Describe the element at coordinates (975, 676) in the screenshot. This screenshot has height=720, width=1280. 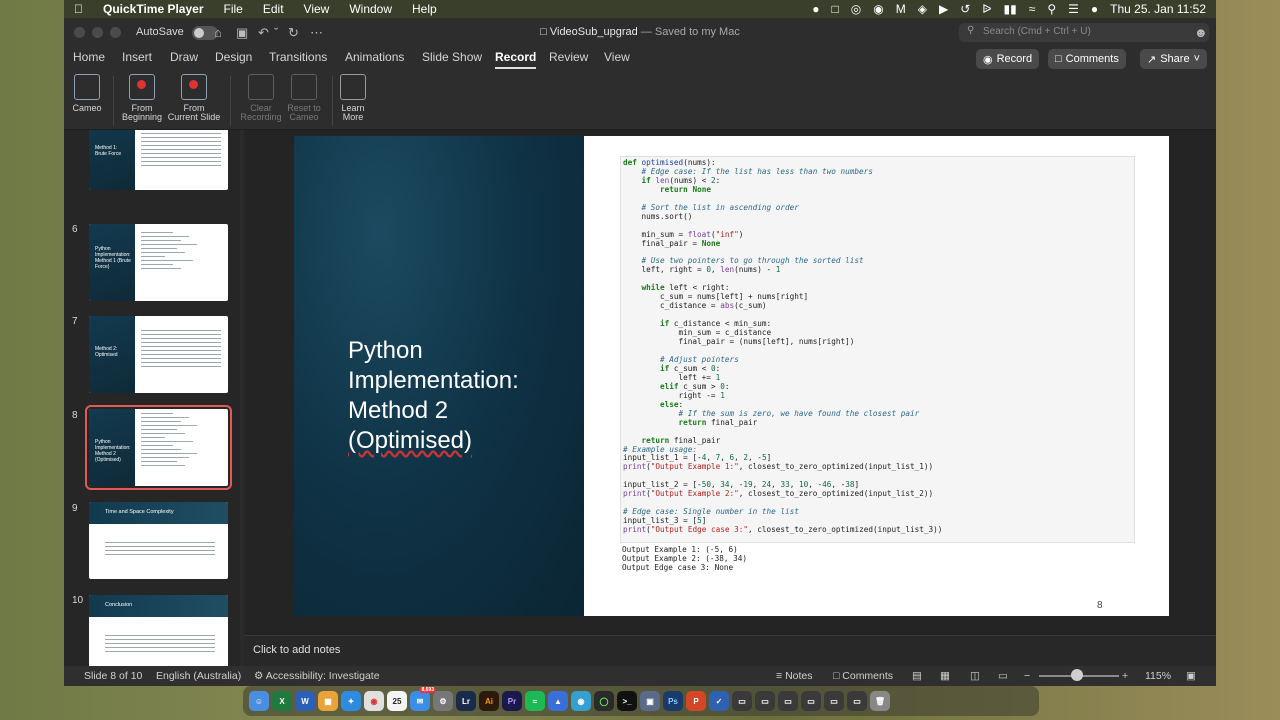
I see `reading-view-icon: ◫` at that location.